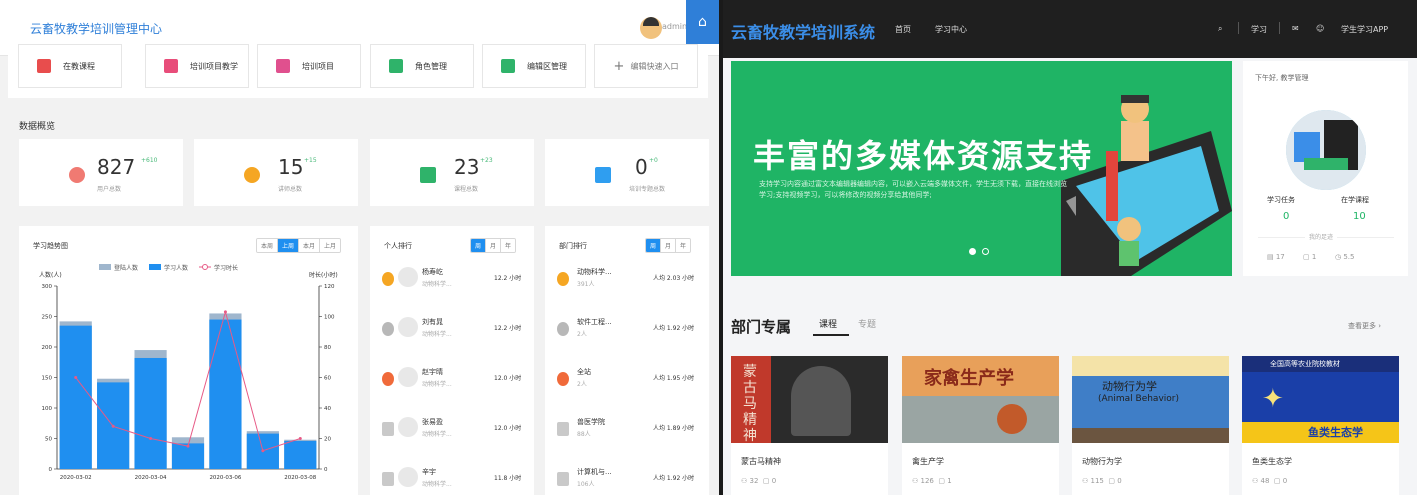 The width and height of the screenshot is (1417, 495). What do you see at coordinates (674, 378) in the screenshot?
I see `rank-value: 人均 1.95 小时` at bounding box center [674, 378].